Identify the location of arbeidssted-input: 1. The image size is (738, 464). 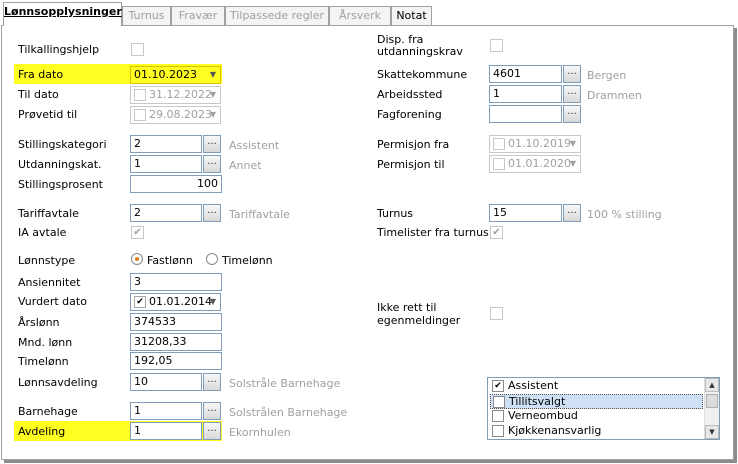
(525, 94).